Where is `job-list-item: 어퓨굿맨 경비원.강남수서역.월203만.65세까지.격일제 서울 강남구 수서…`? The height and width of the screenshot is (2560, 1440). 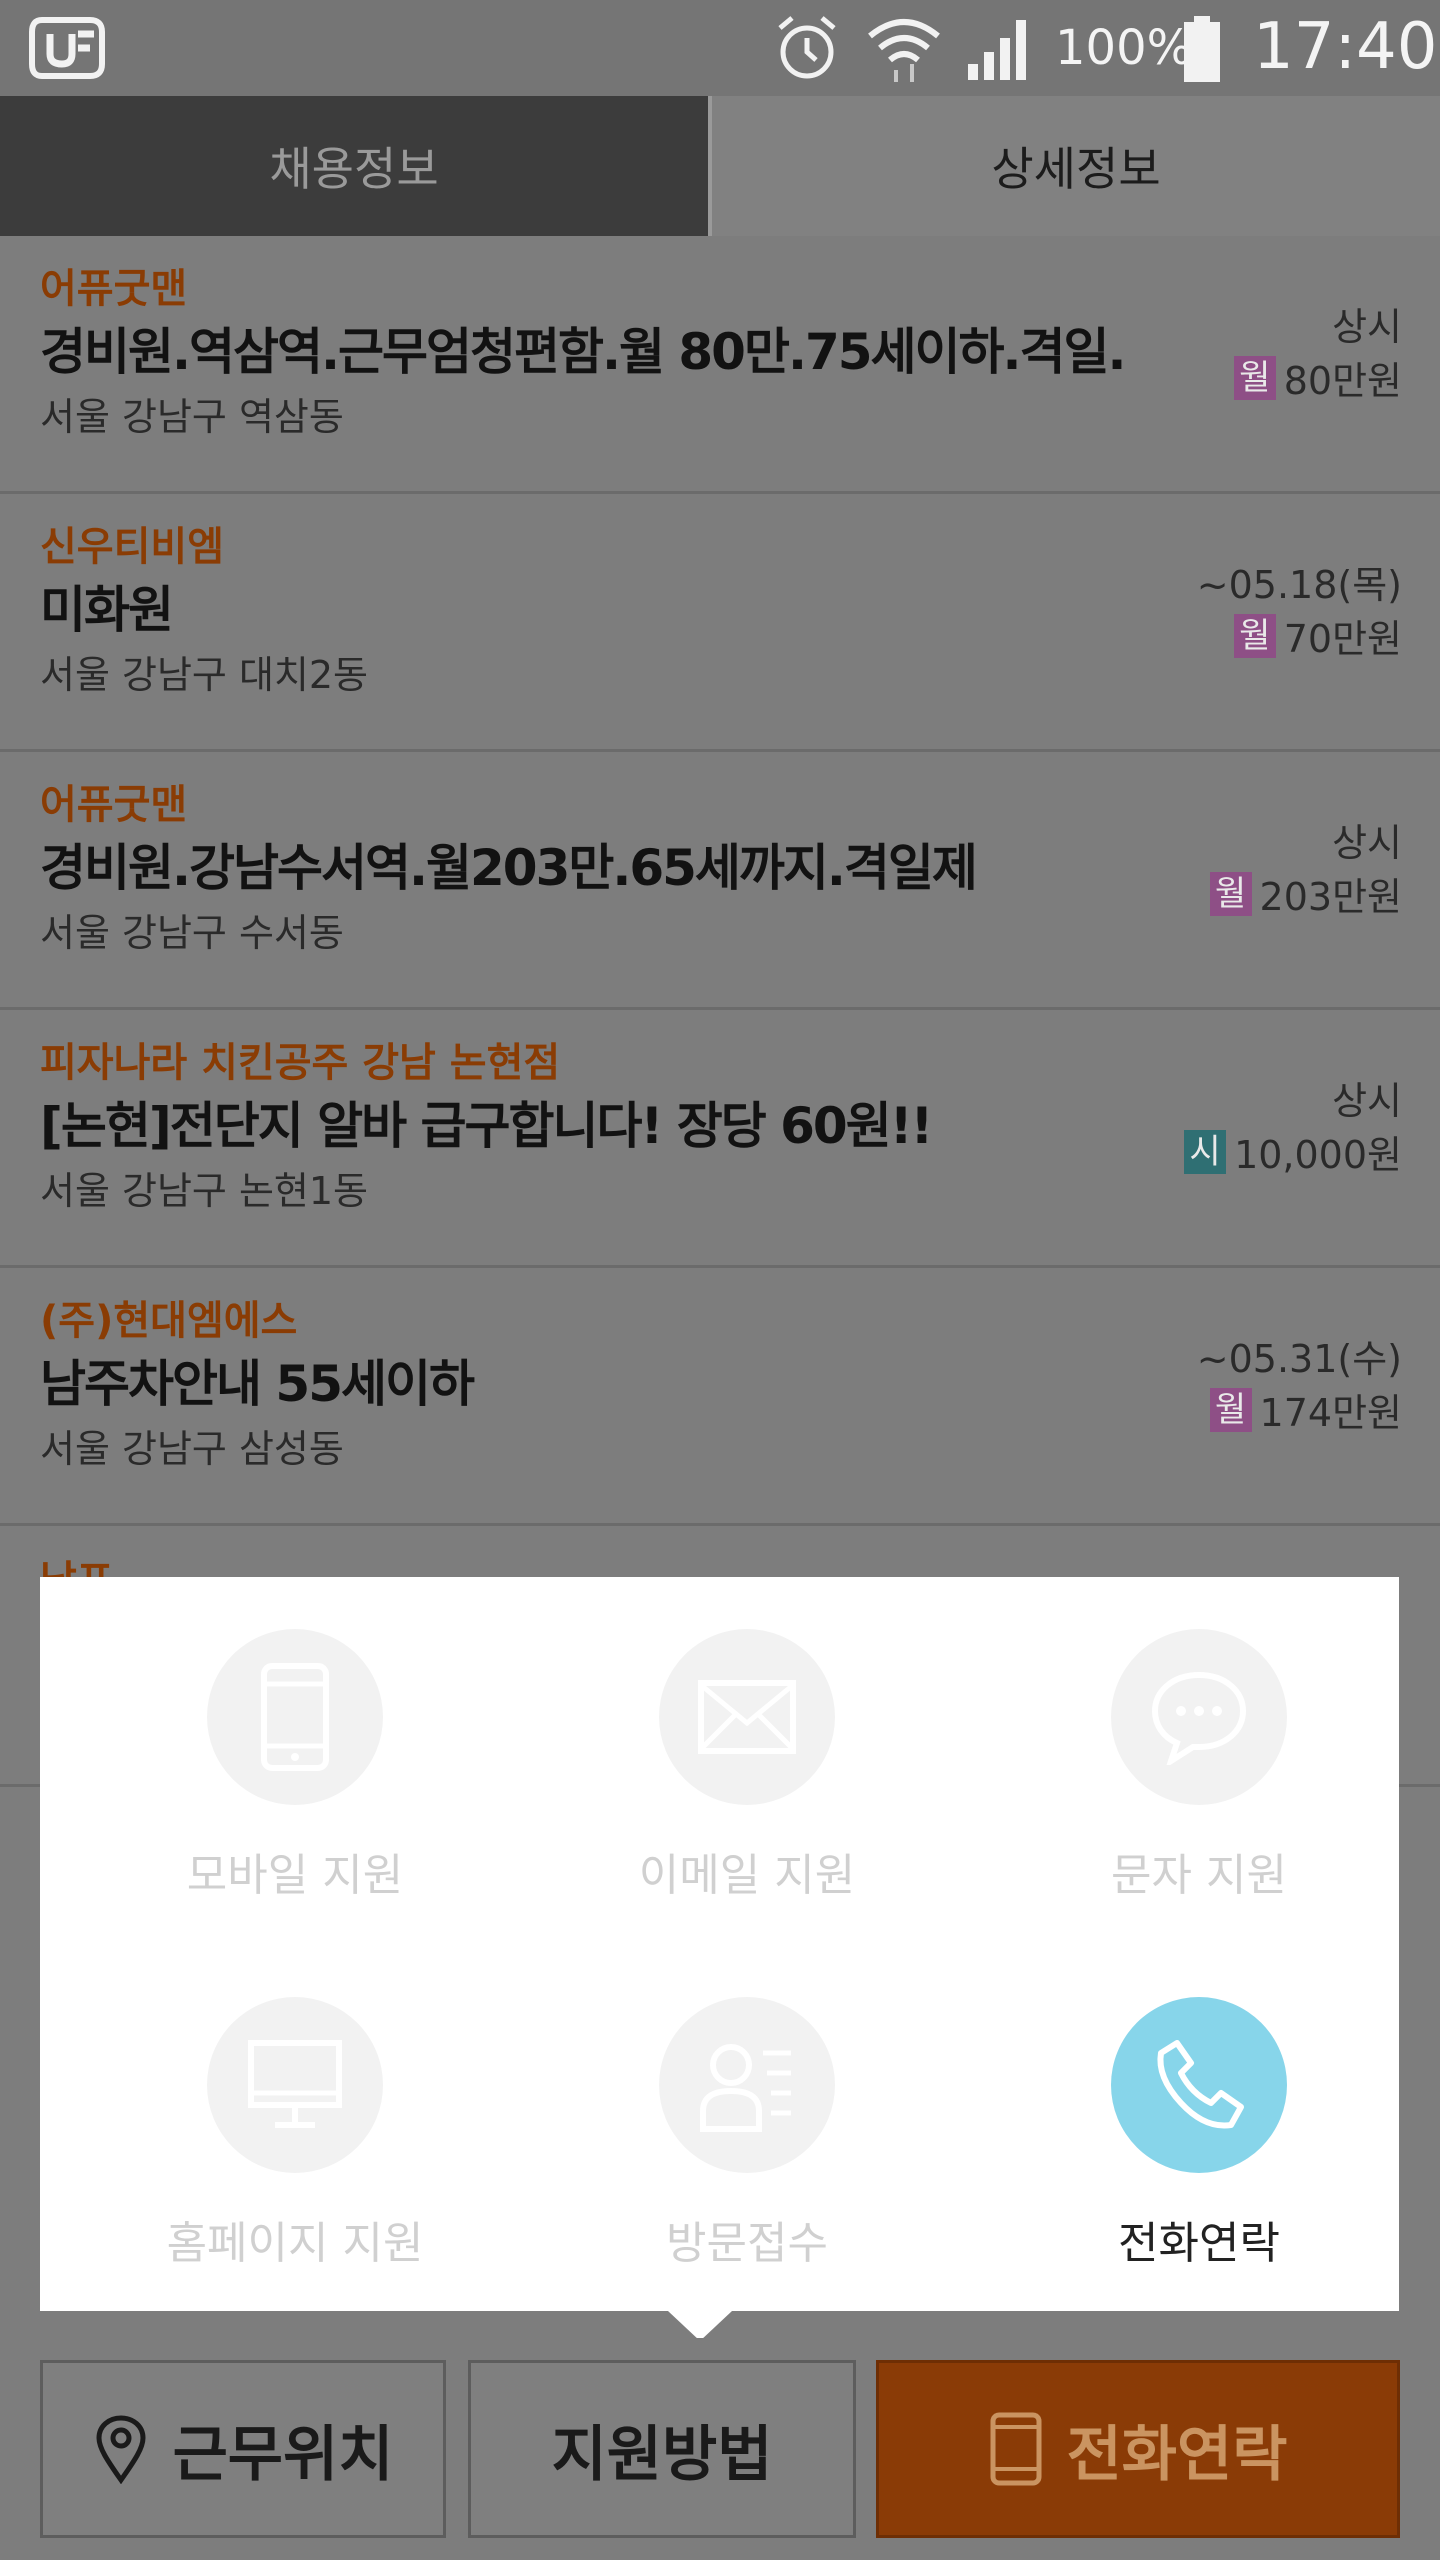
job-list-item: 어퓨굿맨 경비원.강남수서역.월203만.65세까지.격일제 서울 강남구 수서… is located at coordinates (720, 881).